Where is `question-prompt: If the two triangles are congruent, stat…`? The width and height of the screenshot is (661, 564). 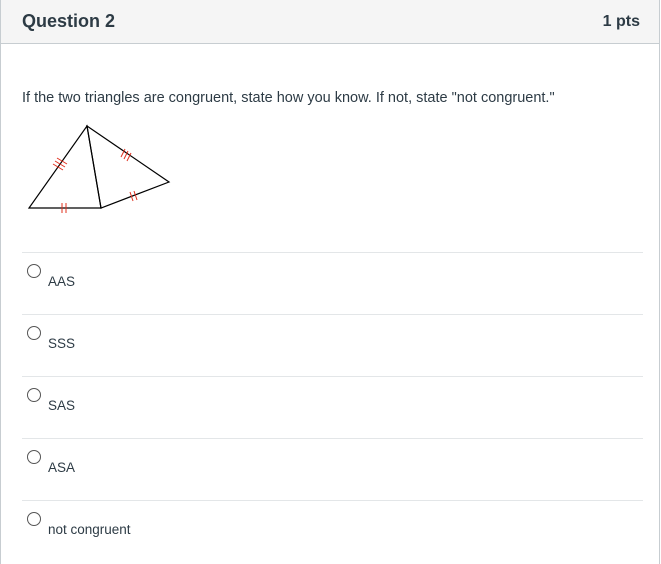
question-prompt: If the two triangles are congruent, stat… is located at coordinates (288, 98).